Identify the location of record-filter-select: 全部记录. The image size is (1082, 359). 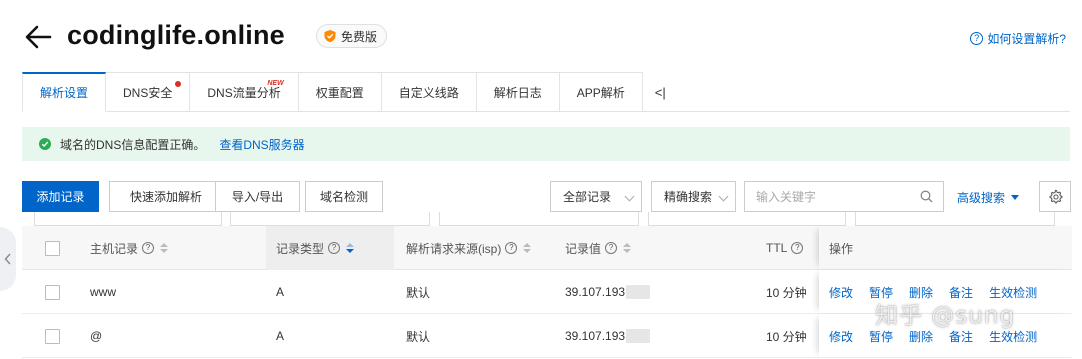
(596, 196).